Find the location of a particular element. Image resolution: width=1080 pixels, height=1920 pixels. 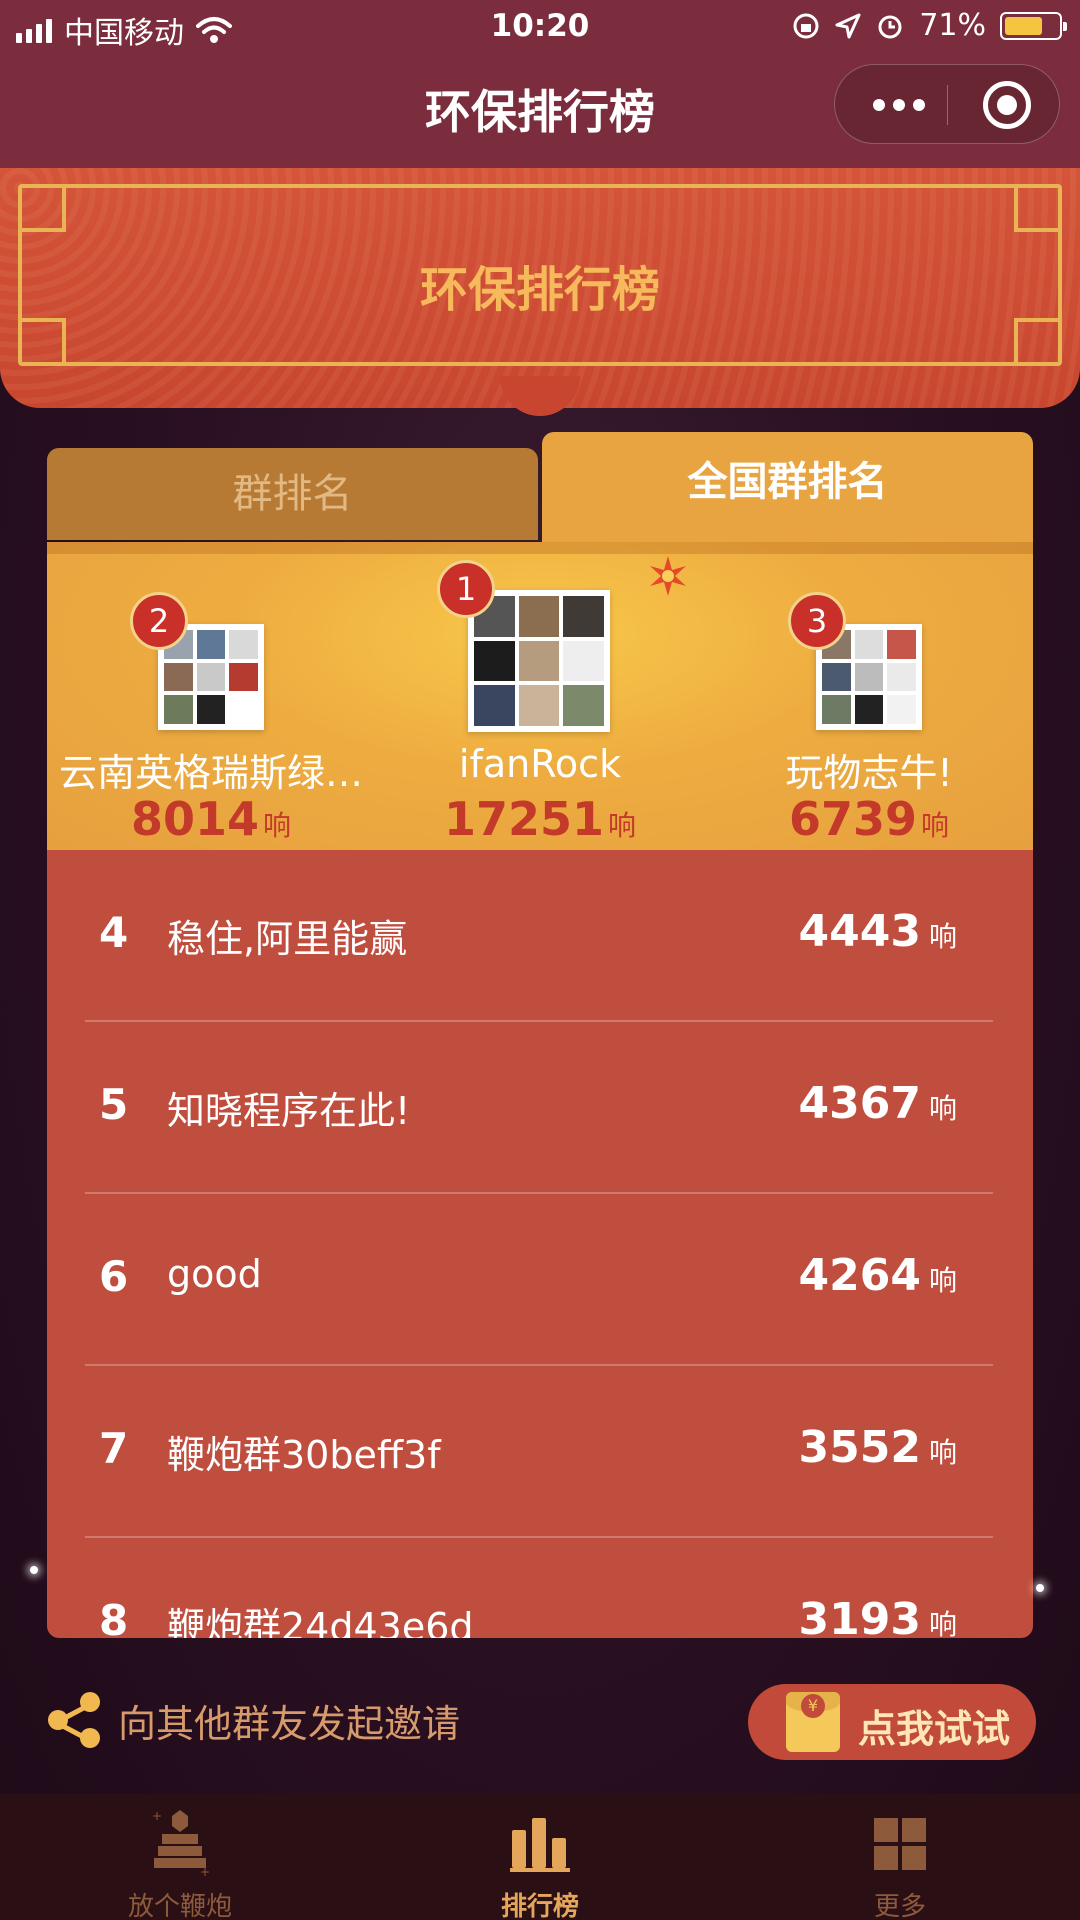

battery-level is located at coordinates (1023, 25).